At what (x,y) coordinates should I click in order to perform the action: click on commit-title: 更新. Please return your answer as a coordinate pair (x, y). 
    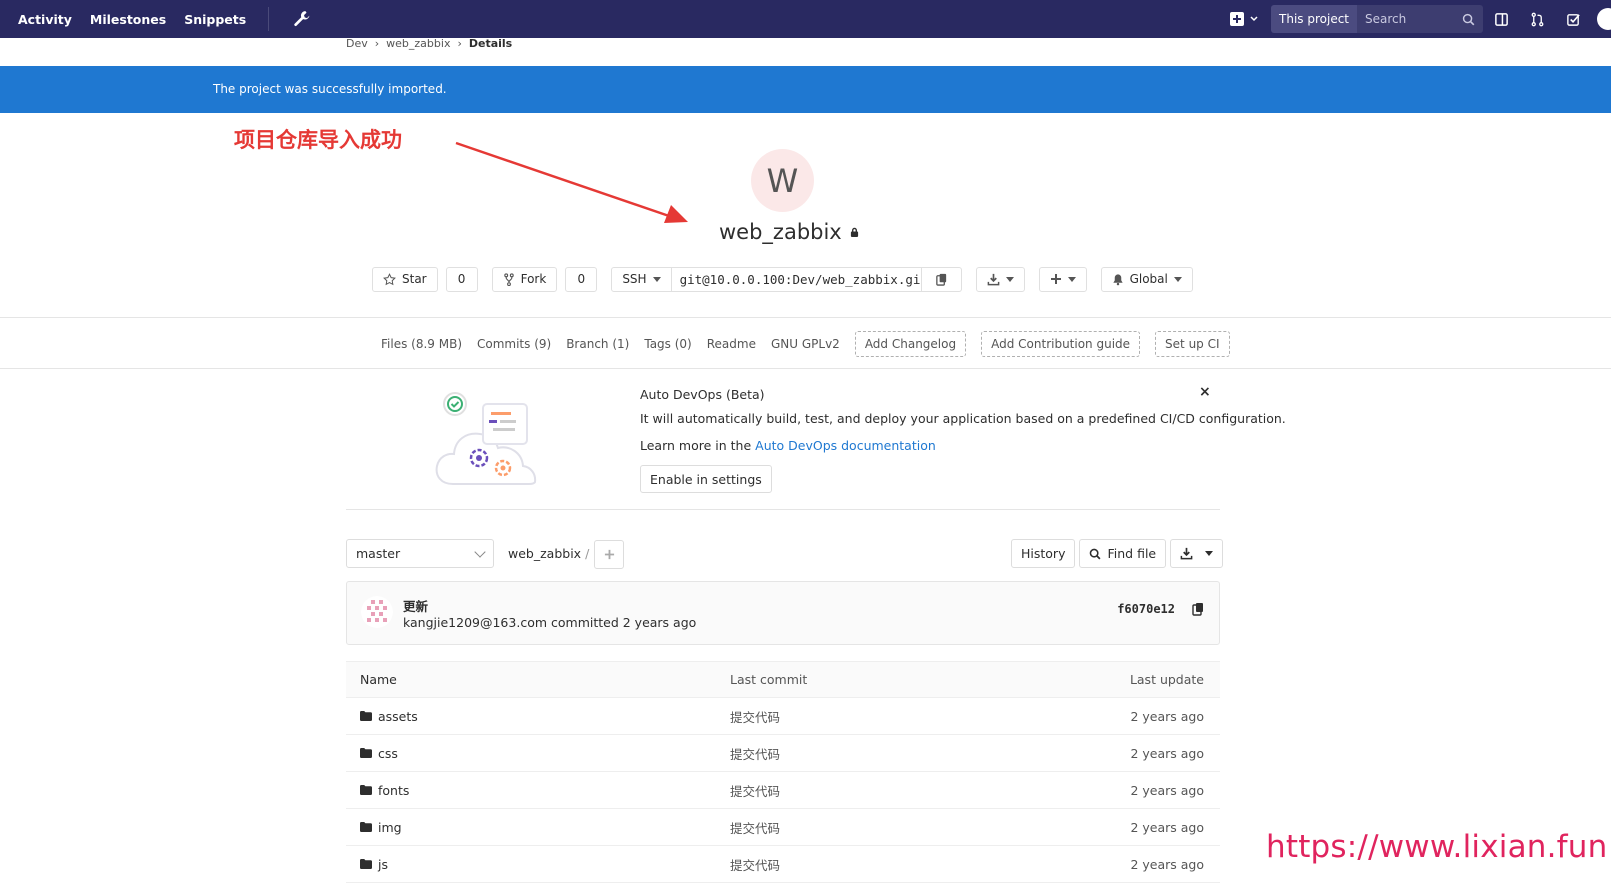
    Looking at the image, I should click on (415, 605).